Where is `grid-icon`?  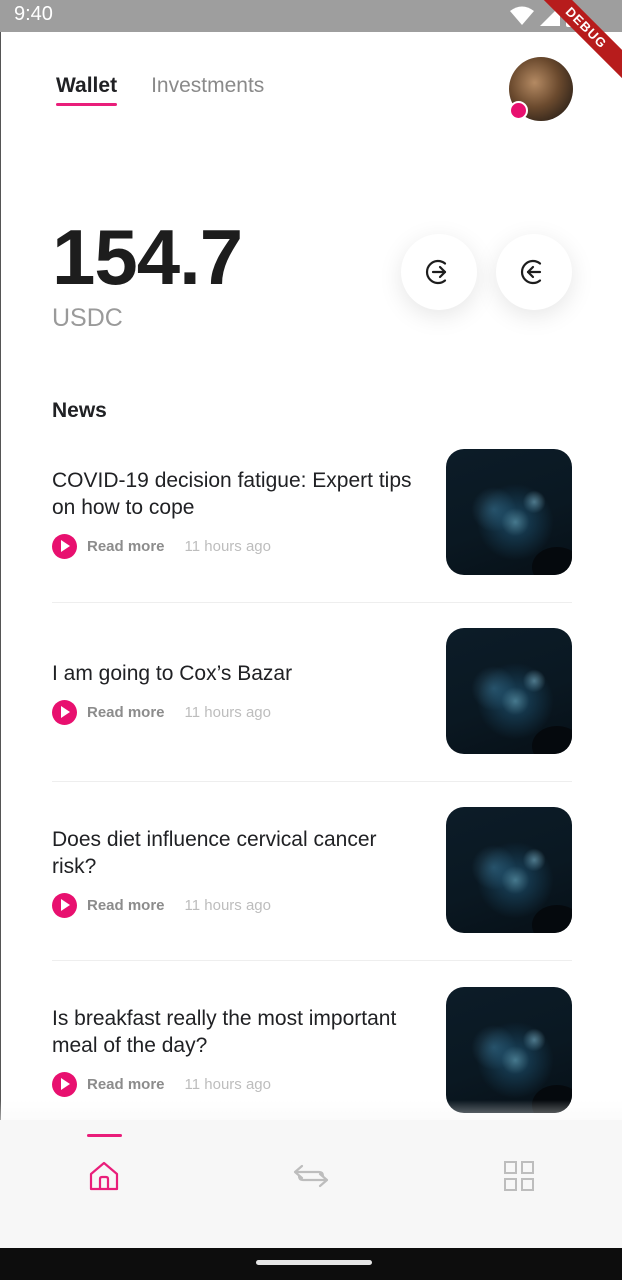
grid-icon is located at coordinates (519, 1176).